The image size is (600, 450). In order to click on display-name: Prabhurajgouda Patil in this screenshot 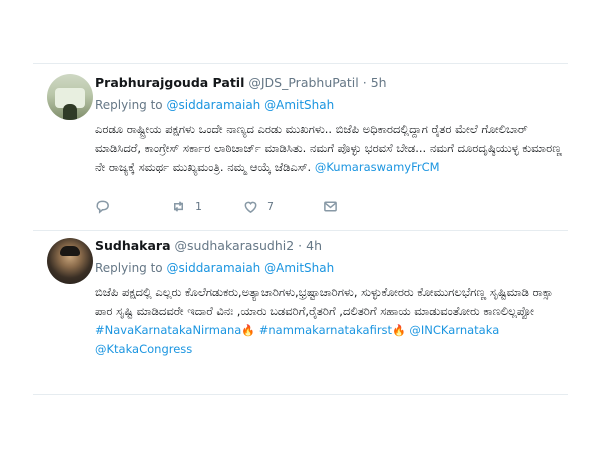, I will do `click(169, 82)`.